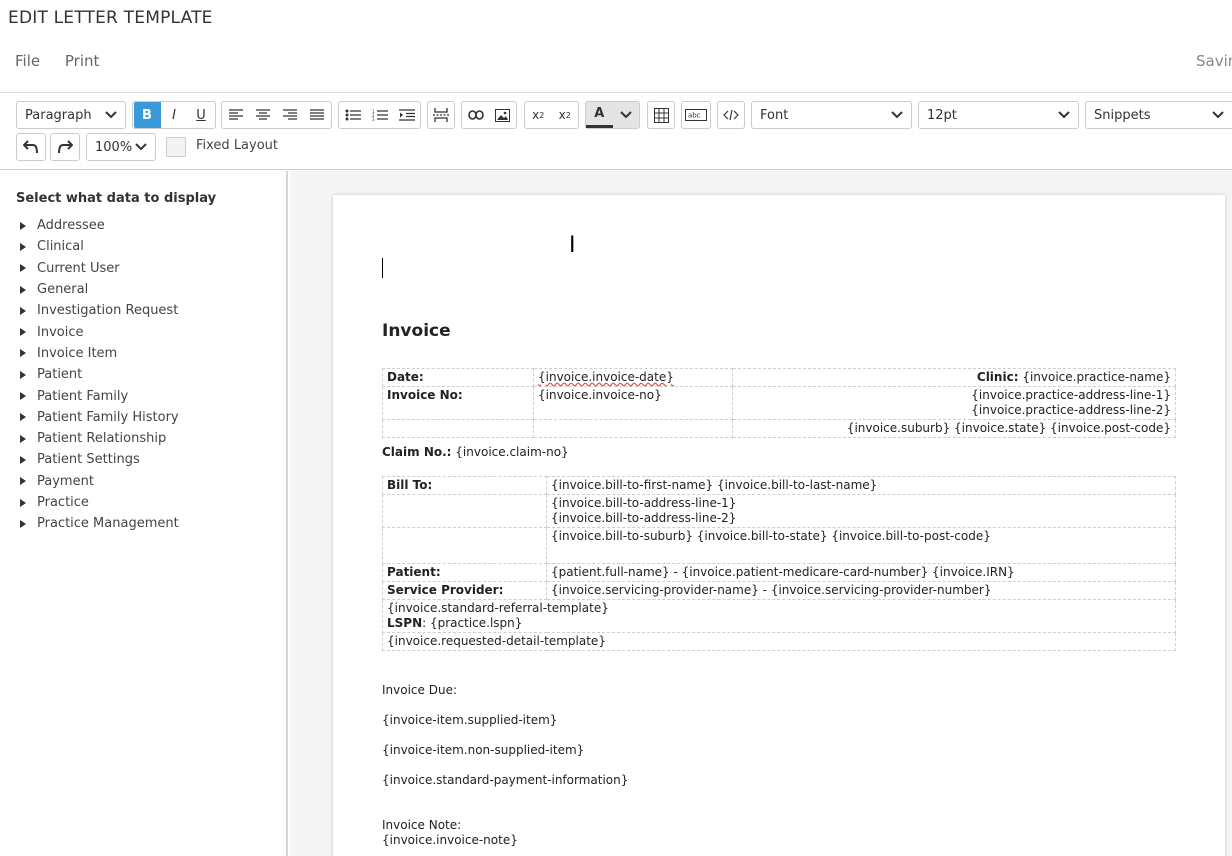  I want to click on indent-icon, so click(406, 115).